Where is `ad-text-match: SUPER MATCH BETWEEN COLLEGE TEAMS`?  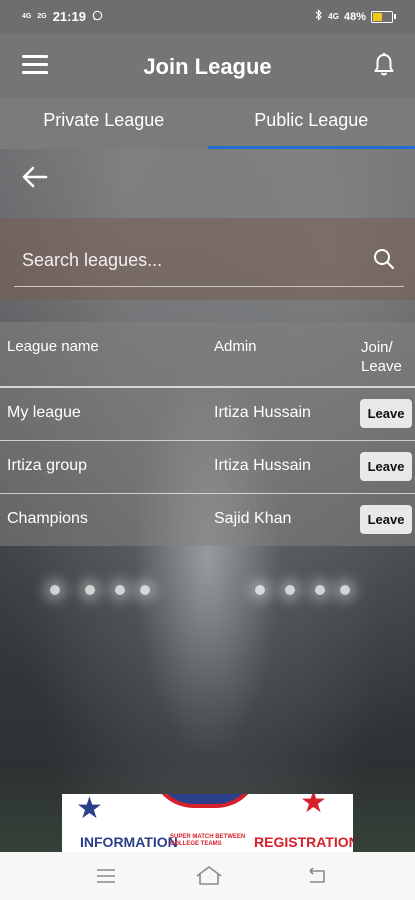
ad-text-match: SUPER MATCH BETWEEN COLLEGE TEAMS is located at coordinates (208, 840).